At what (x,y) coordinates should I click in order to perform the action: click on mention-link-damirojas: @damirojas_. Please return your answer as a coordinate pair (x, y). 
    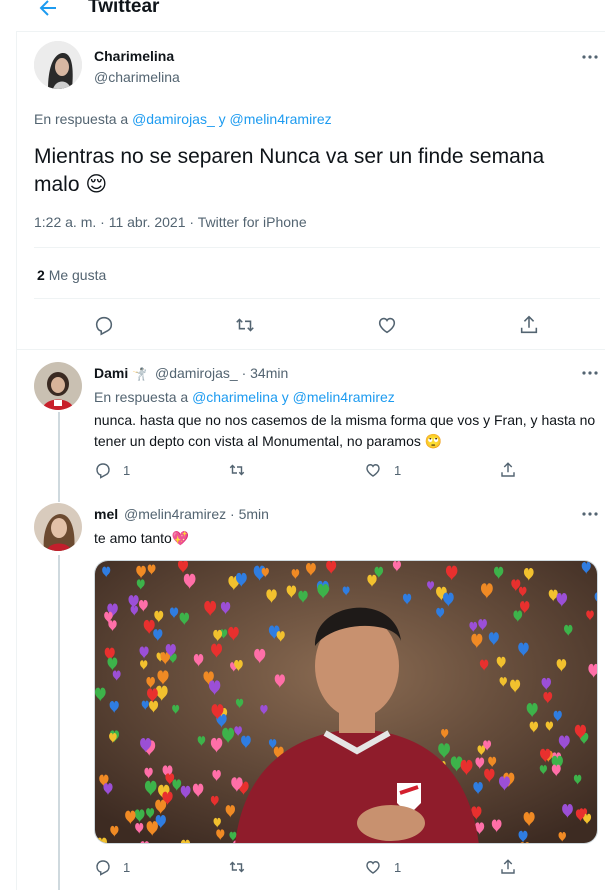
    Looking at the image, I should click on (173, 119).